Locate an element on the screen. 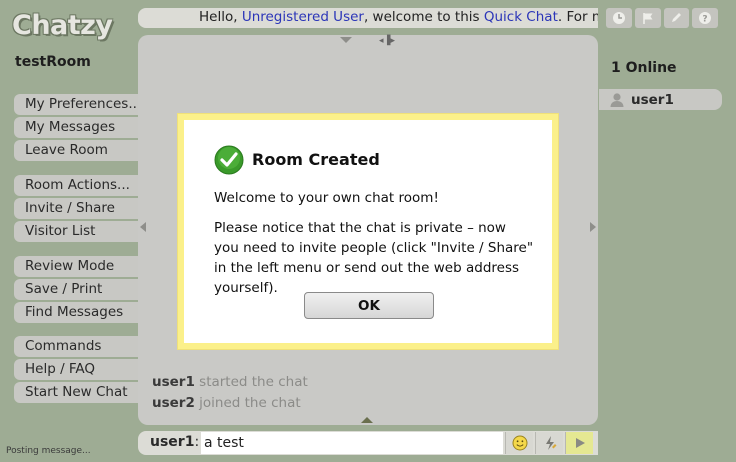 Image resolution: width=736 pixels, height=462 pixels. menu-review-mode: Review Mode is located at coordinates (76, 266).